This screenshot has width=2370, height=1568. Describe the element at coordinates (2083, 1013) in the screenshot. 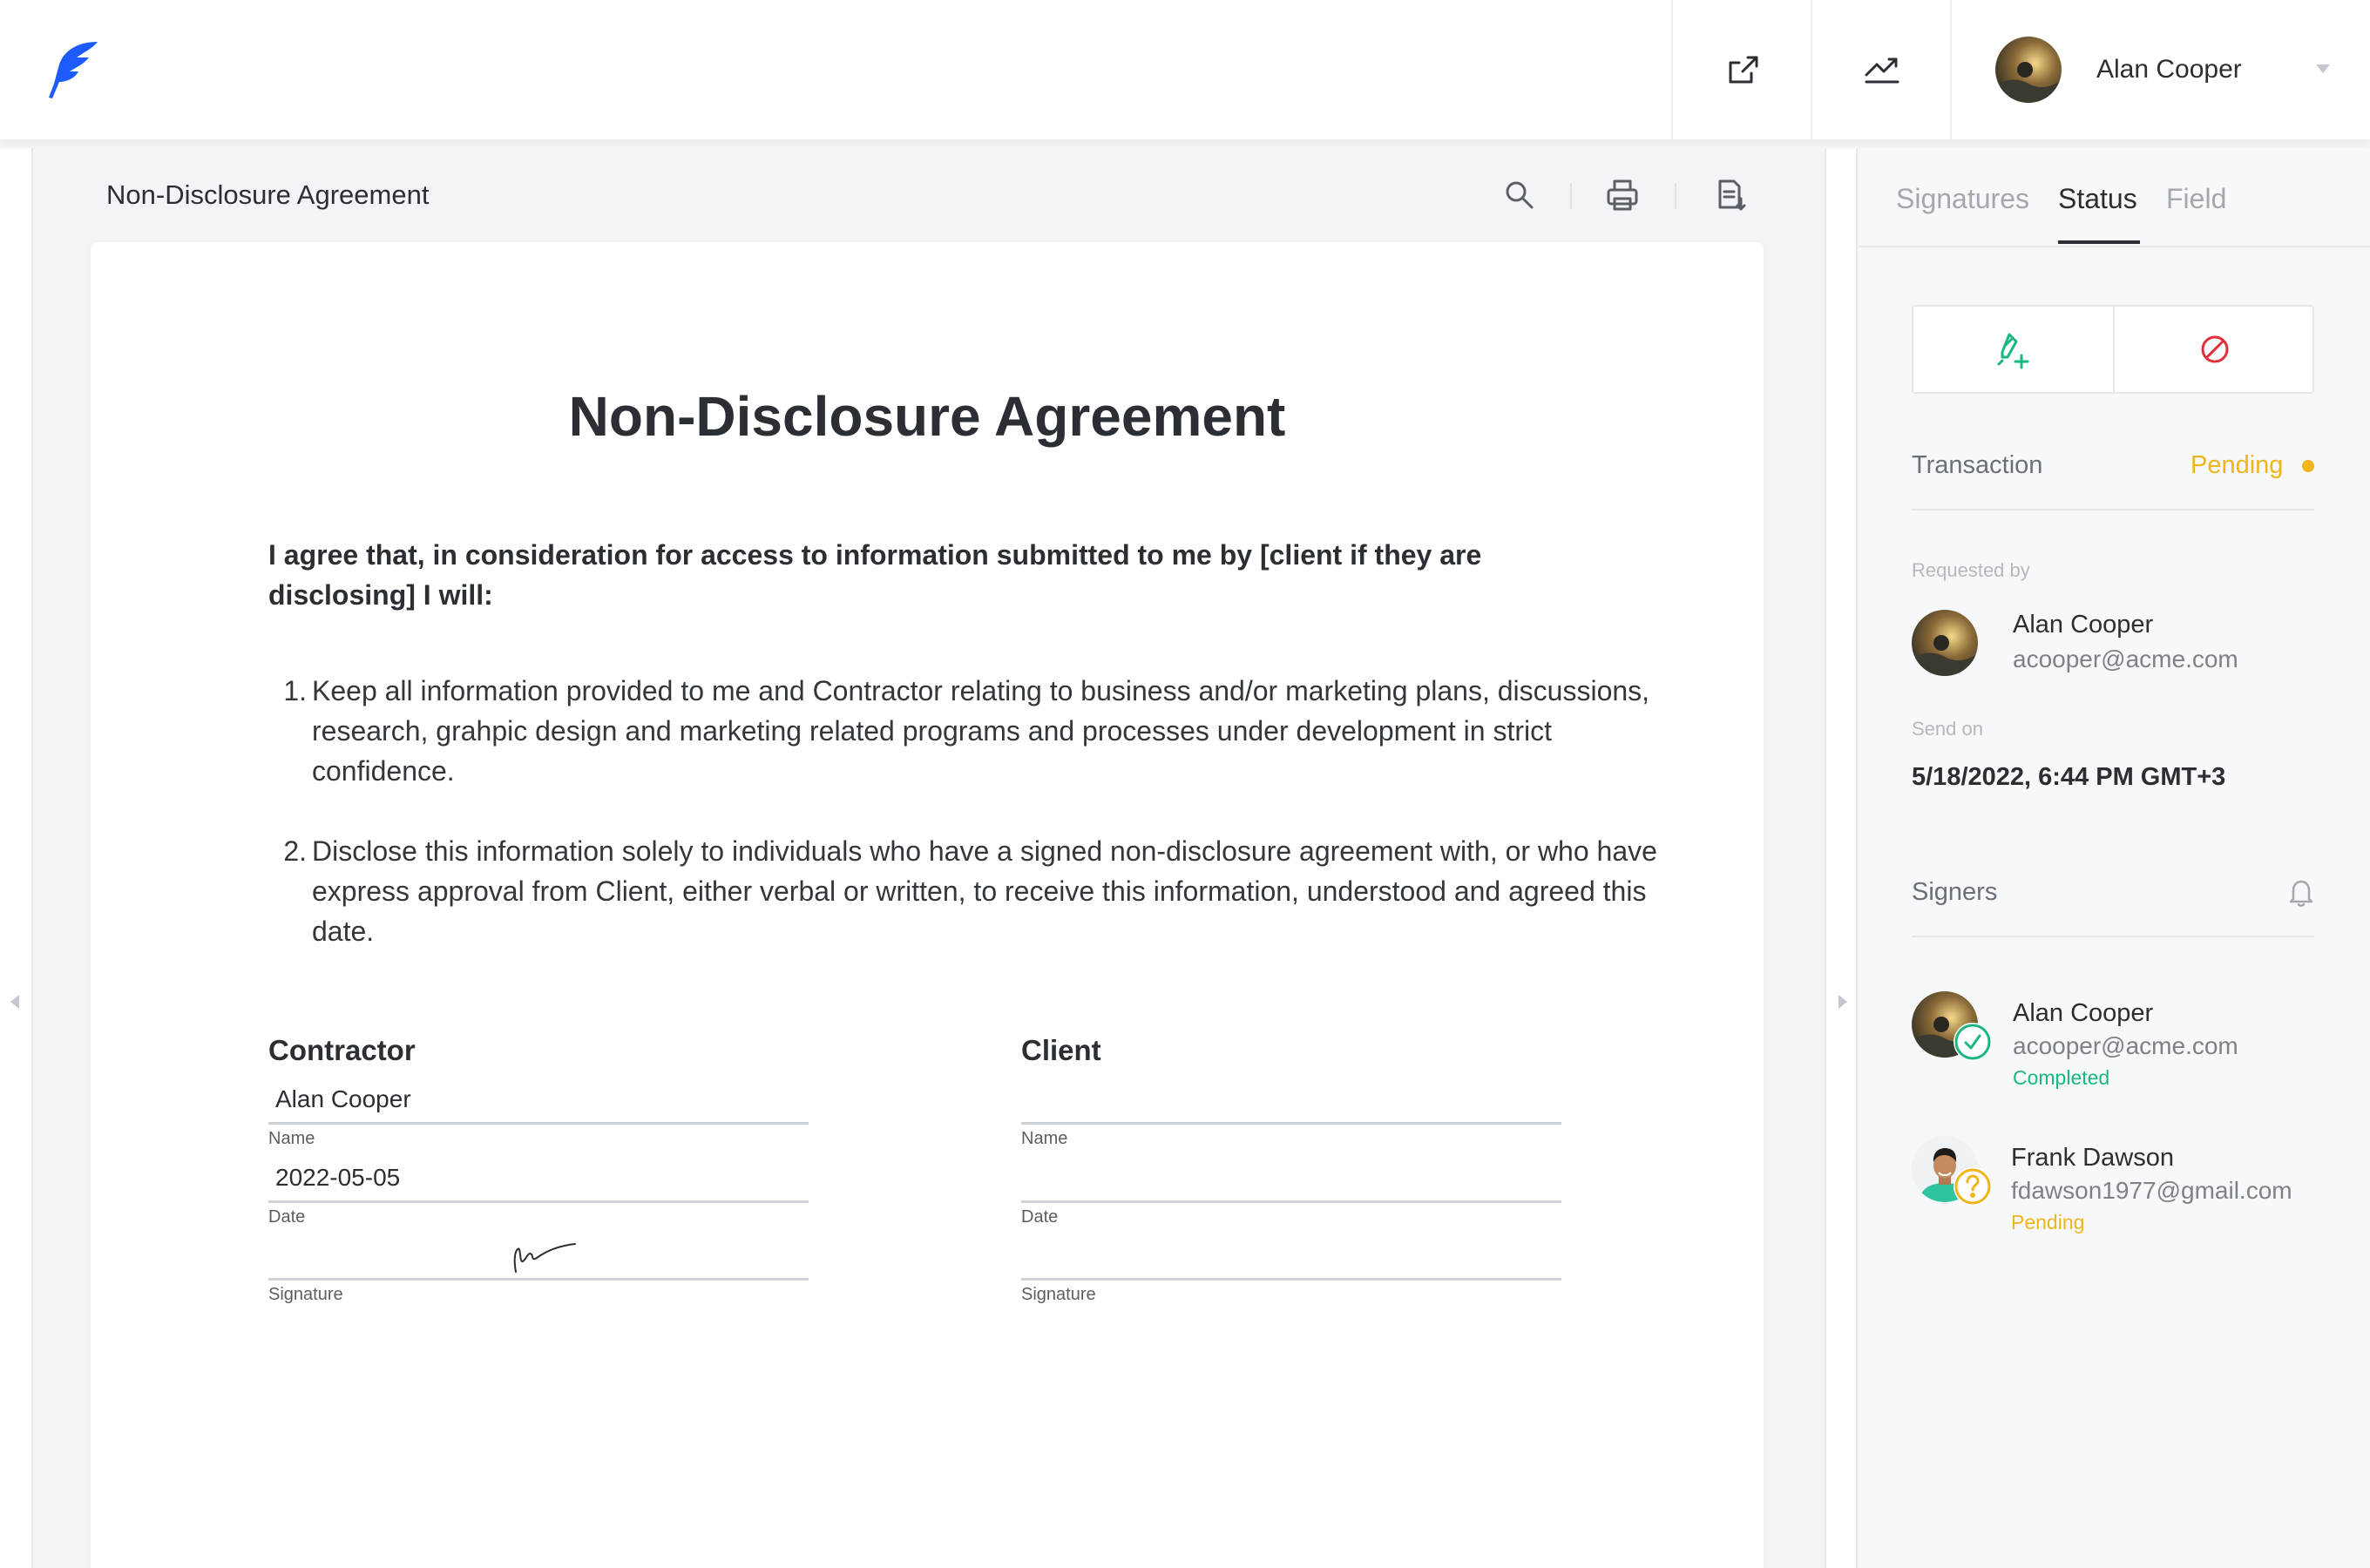

I see `signer-name: Alan Cooper` at that location.